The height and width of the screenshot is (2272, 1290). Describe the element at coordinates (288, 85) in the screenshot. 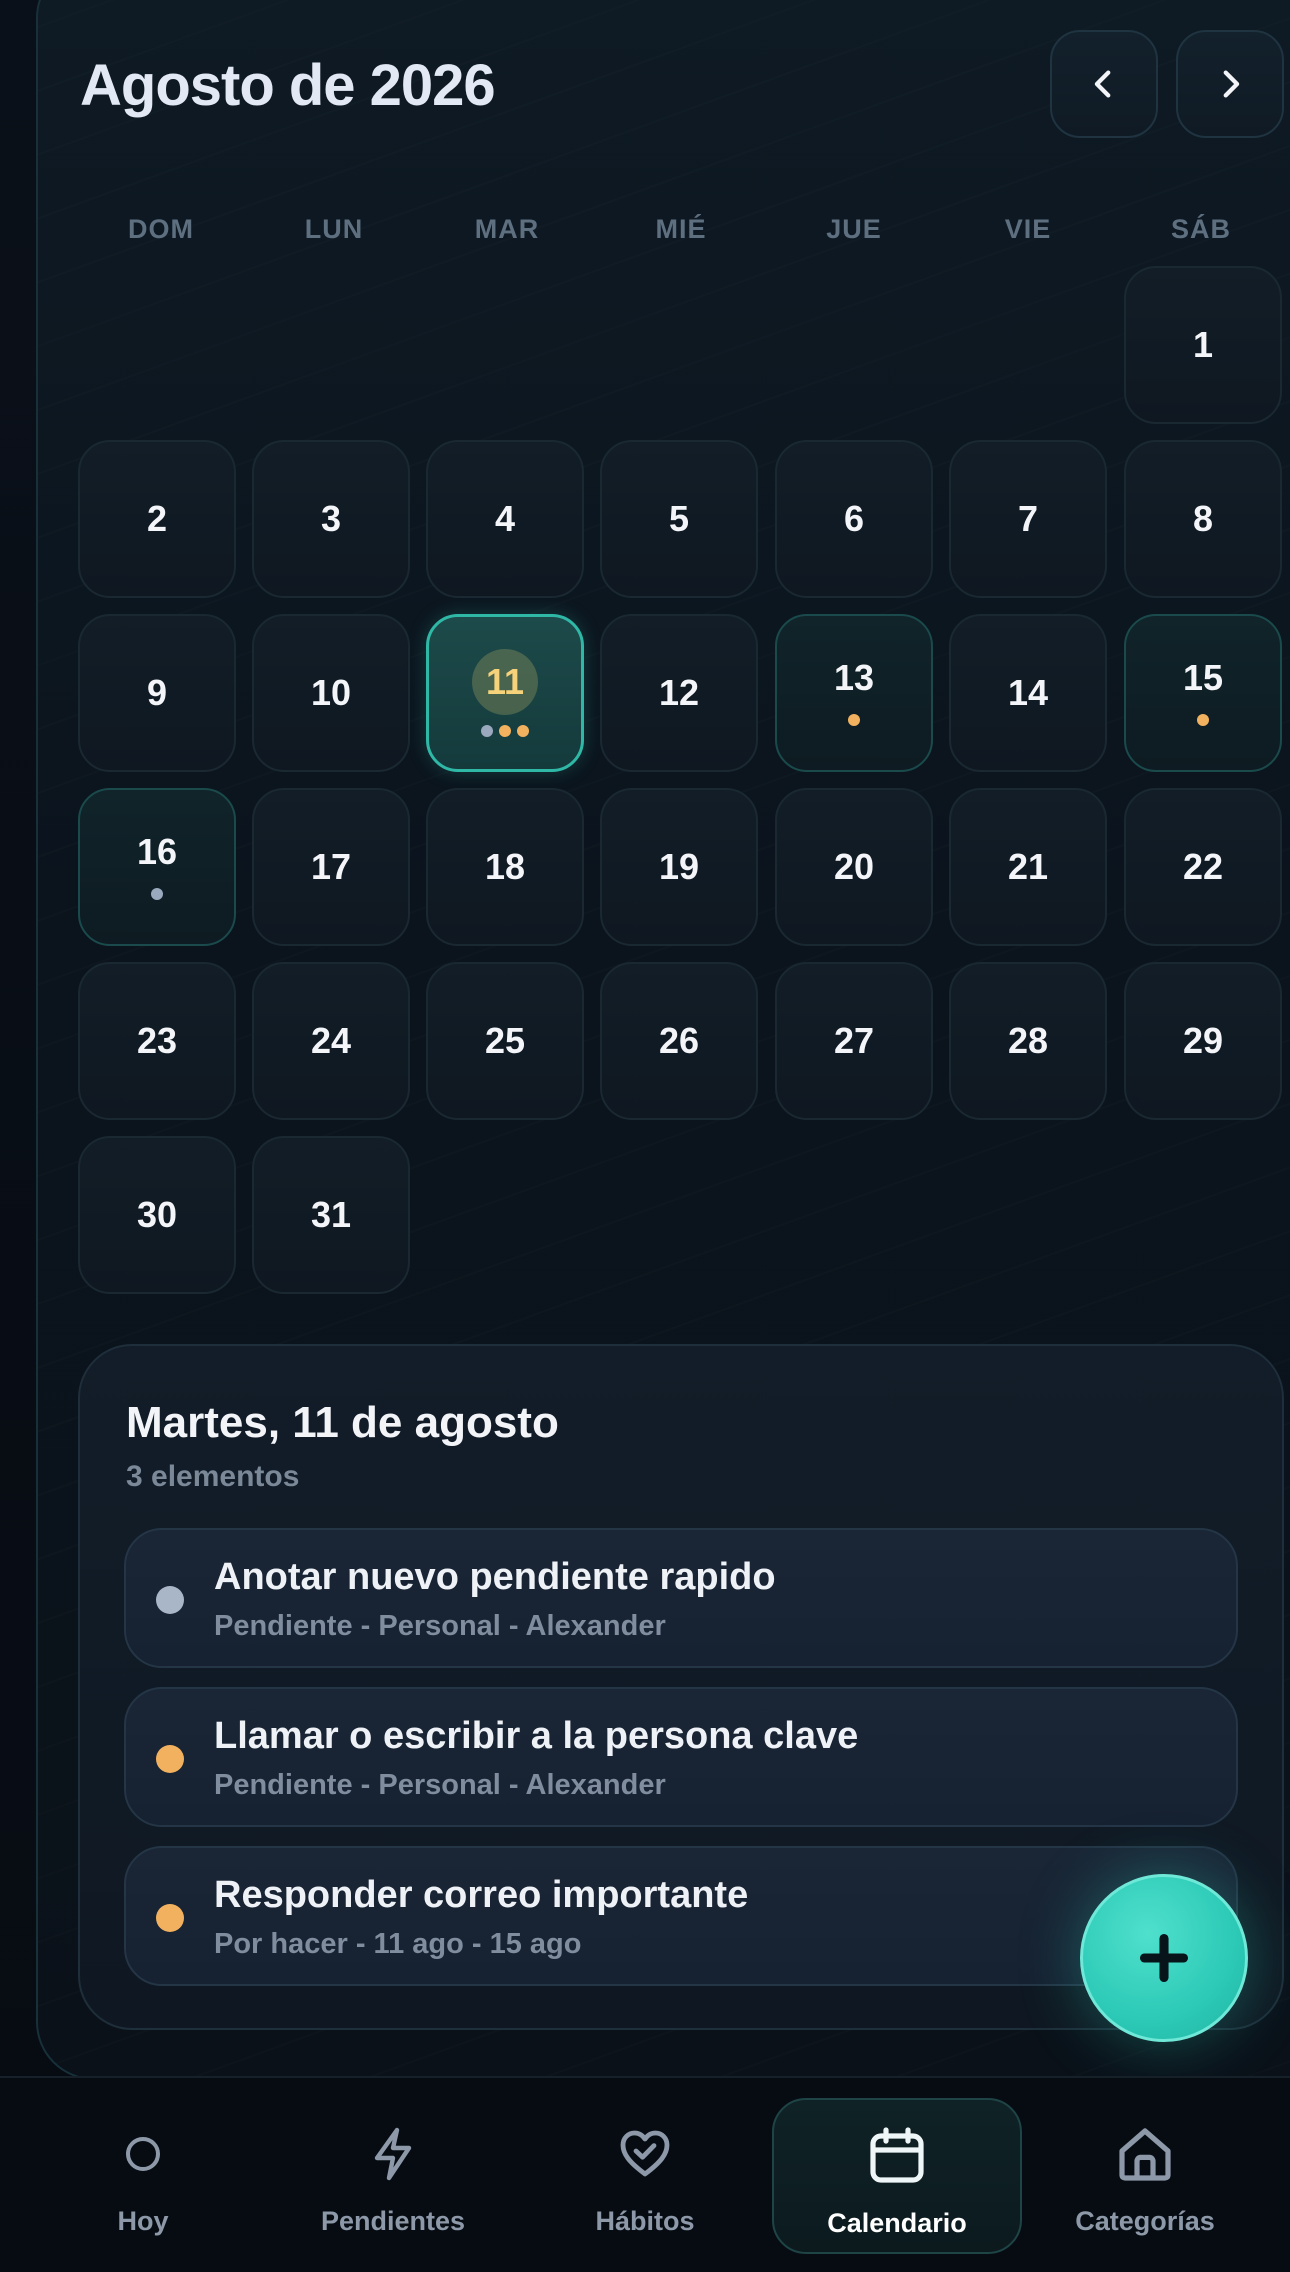

I see `month-title: Agosto de 2026` at that location.